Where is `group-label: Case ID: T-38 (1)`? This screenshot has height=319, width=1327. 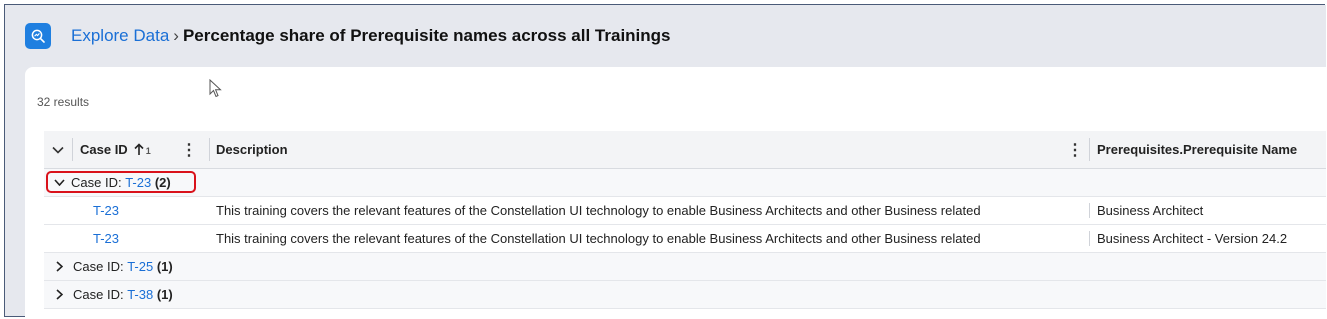 group-label: Case ID: T-38 (1) is located at coordinates (114, 294).